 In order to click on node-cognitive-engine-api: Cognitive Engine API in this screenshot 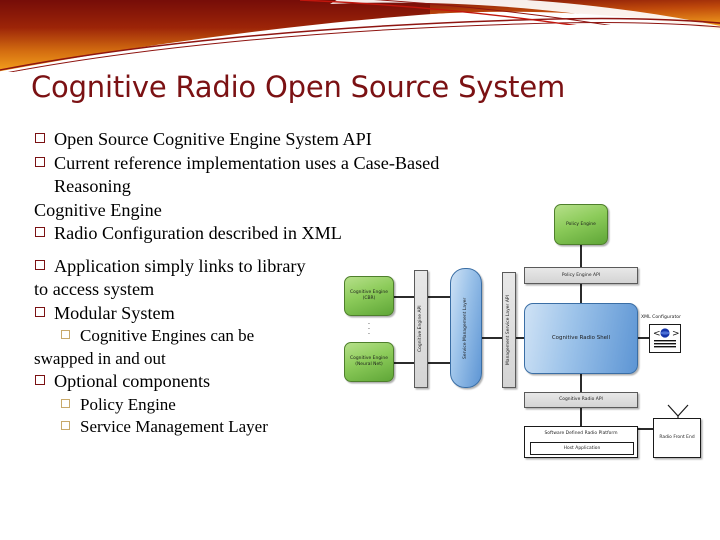, I will do `click(421, 329)`.